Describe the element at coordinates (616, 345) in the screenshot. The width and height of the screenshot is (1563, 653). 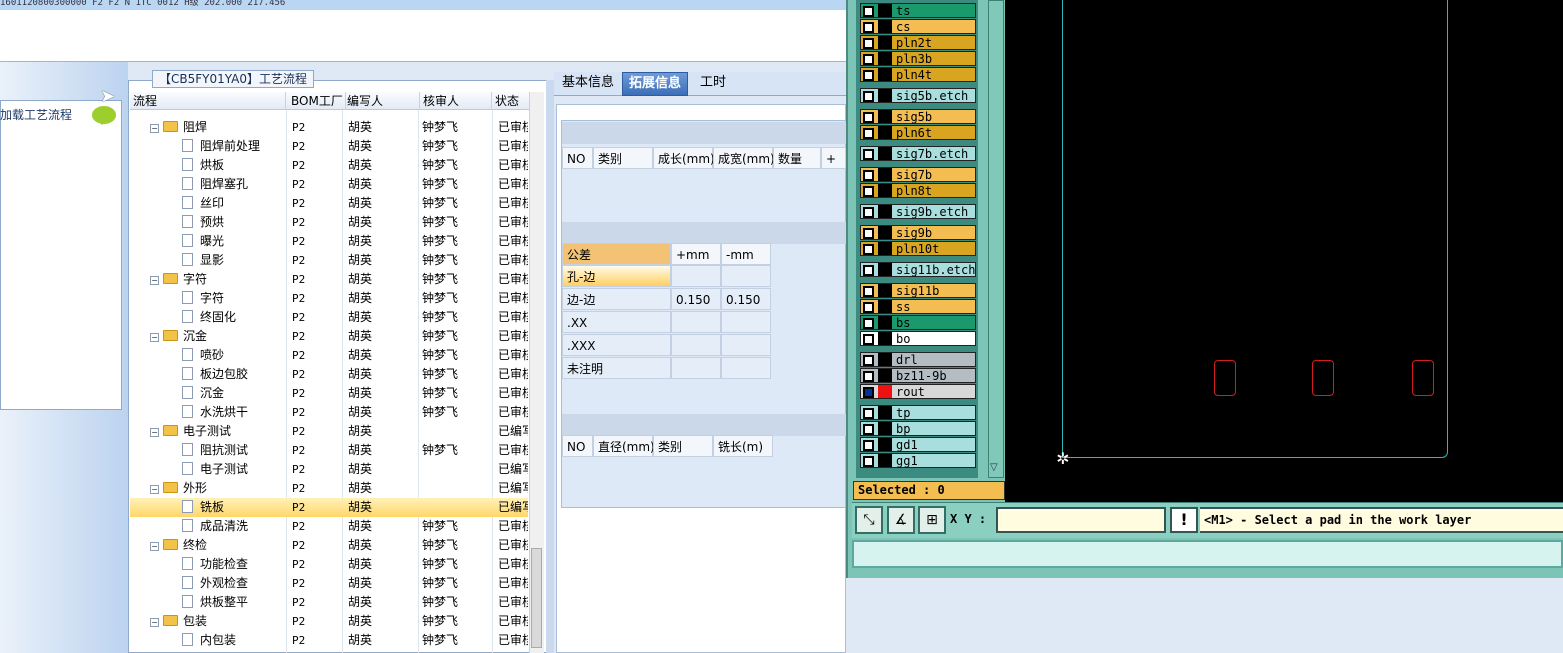
I see `tolerance-row-label: .XXX` at that location.